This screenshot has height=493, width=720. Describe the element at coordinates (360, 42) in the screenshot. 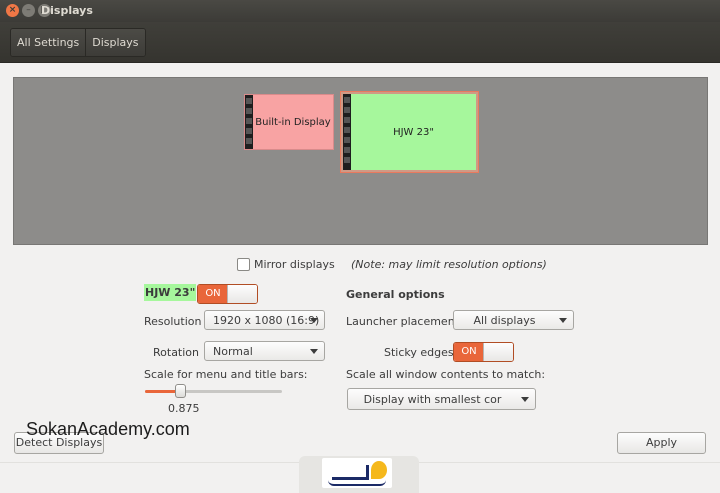

I see `toolbar: All Settings Displays` at that location.